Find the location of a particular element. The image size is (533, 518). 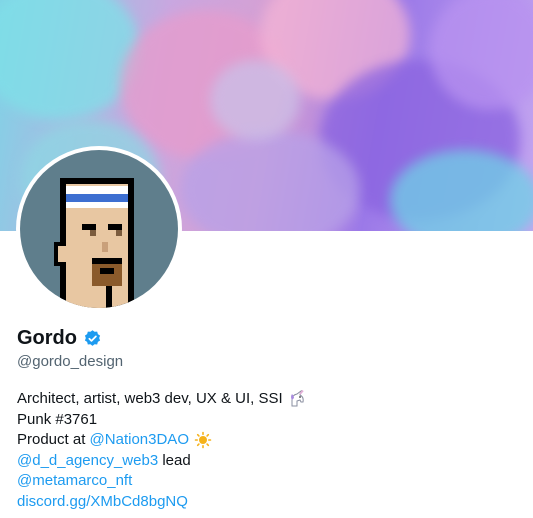

profile-avatar is located at coordinates (99, 229).